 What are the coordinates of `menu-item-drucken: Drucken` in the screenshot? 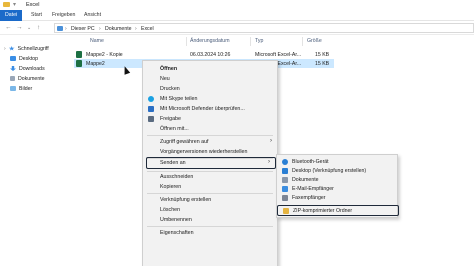 It's located at (210, 89).